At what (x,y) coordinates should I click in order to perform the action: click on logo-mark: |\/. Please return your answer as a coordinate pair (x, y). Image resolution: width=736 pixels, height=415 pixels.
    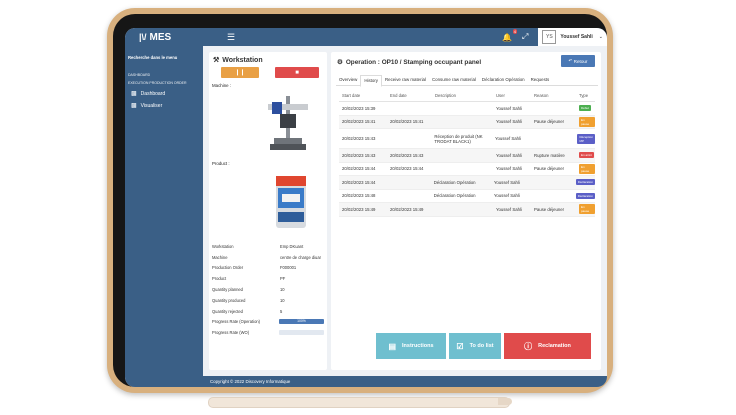
    Looking at the image, I should click on (143, 37).